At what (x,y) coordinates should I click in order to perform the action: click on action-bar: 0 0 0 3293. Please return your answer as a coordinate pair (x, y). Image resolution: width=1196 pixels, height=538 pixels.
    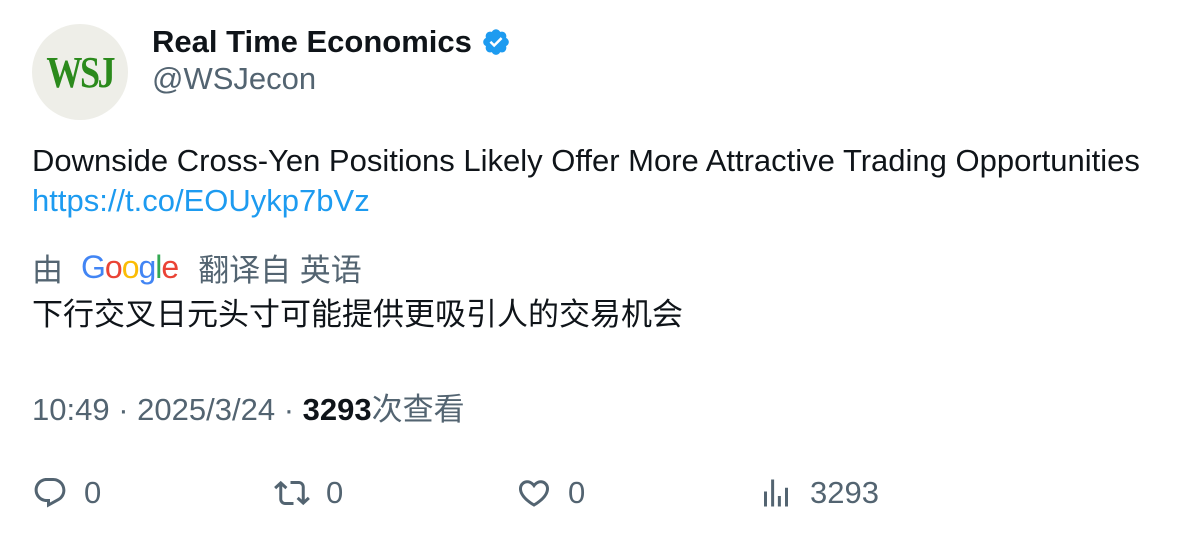
    Looking at the image, I should click on (598, 493).